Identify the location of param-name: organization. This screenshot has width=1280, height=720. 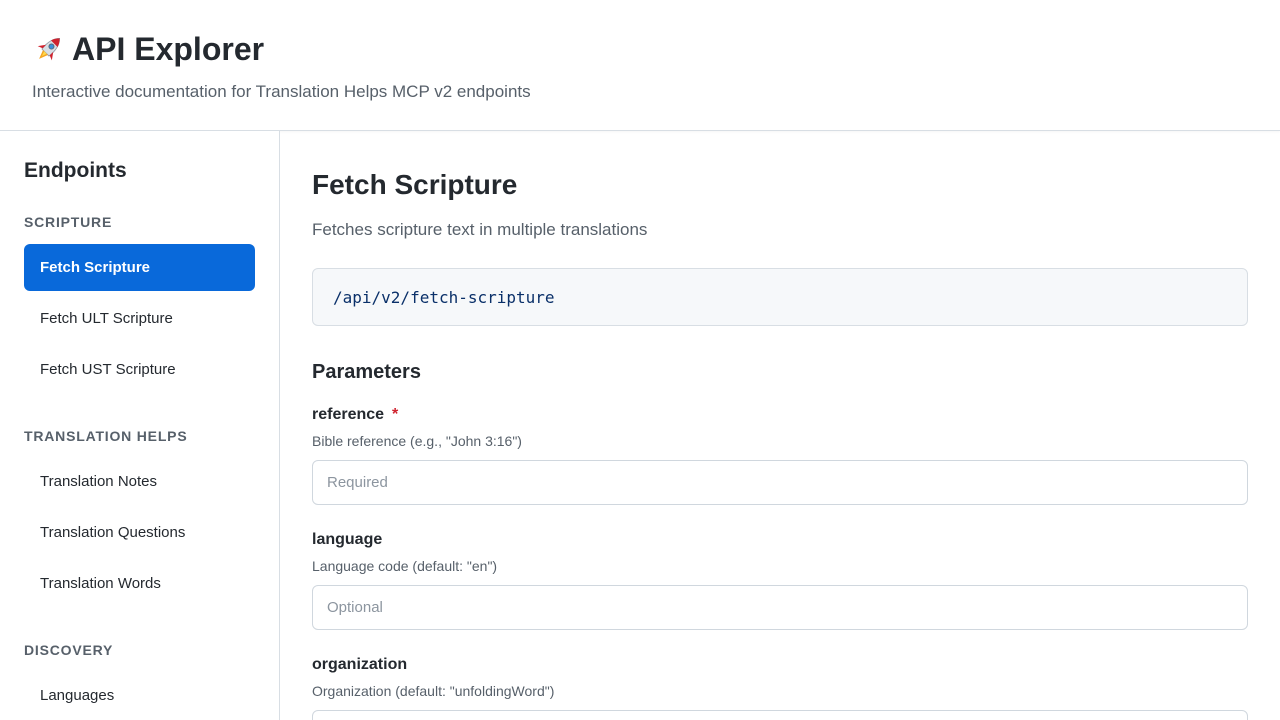
(360, 664).